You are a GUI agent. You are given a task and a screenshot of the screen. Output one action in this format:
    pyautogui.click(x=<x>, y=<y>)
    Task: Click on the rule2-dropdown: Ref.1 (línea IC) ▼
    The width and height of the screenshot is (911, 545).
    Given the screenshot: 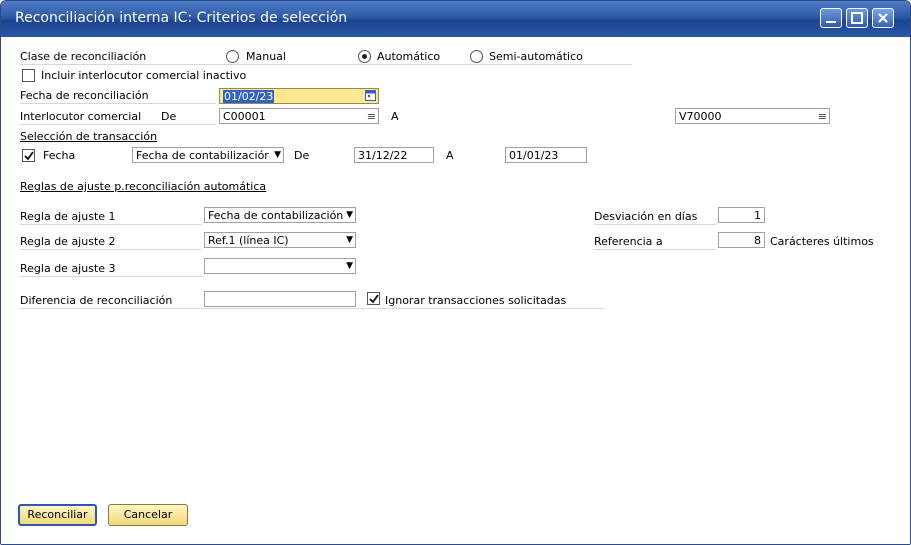 What is the action you would take?
    pyautogui.click(x=280, y=240)
    